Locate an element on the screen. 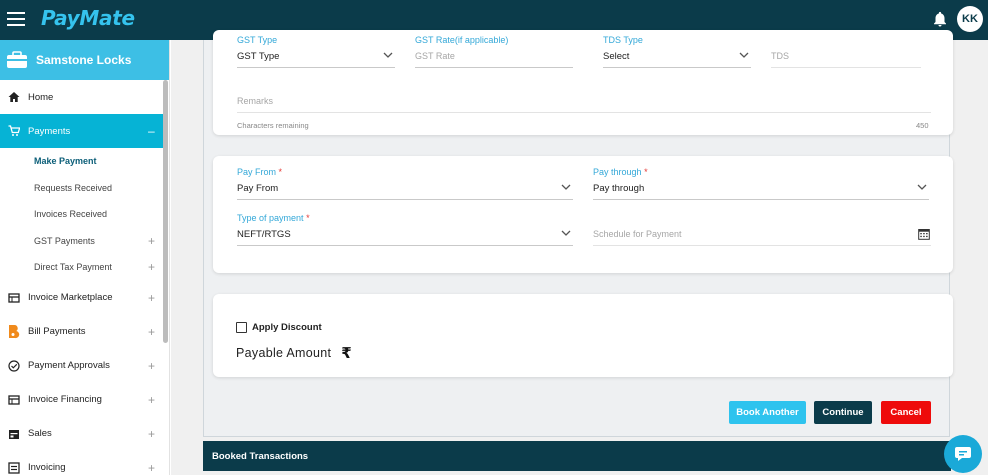 This screenshot has height=475, width=988. booked-transactions-title: Booked Transactions is located at coordinates (260, 456).